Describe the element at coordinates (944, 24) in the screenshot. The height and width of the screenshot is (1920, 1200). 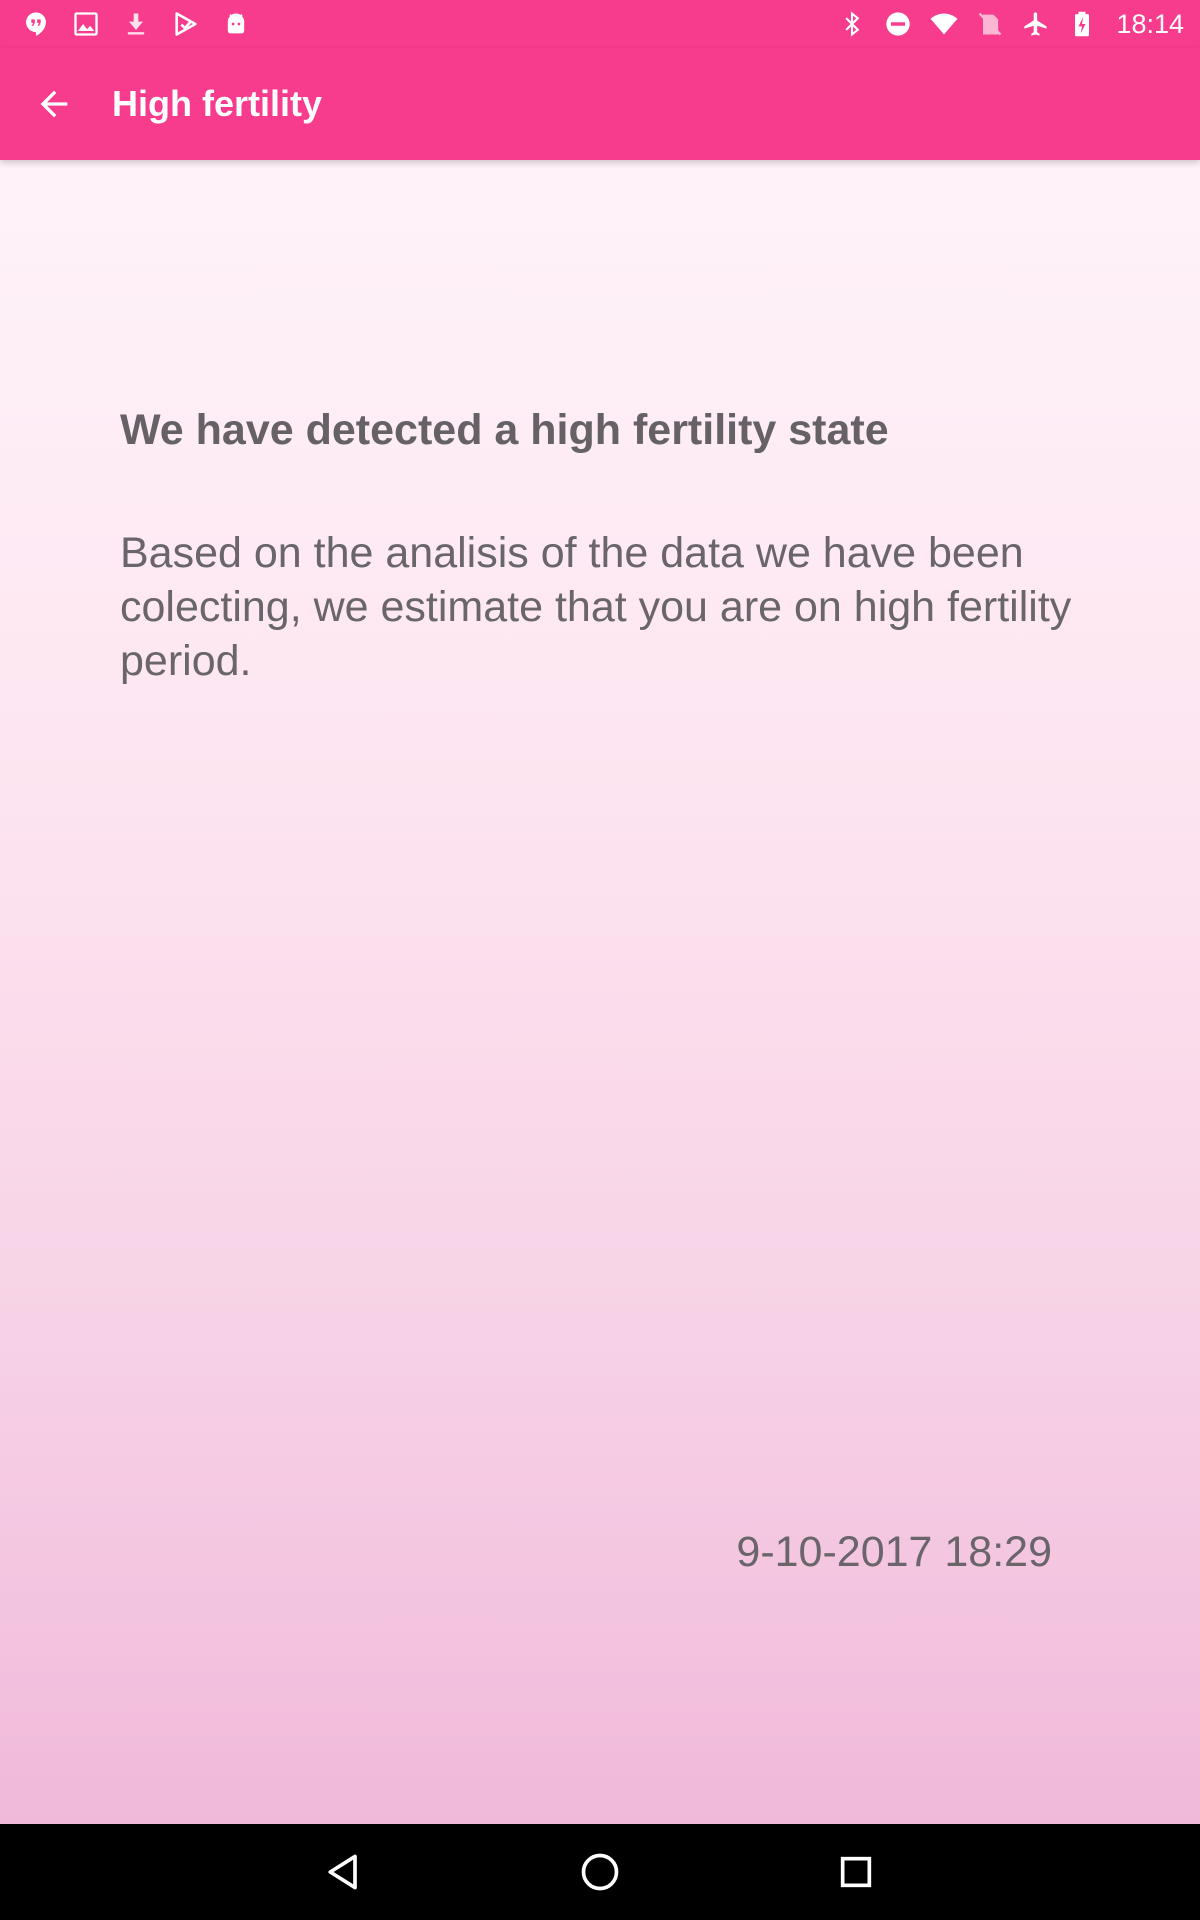
I see `wifi-icon` at that location.